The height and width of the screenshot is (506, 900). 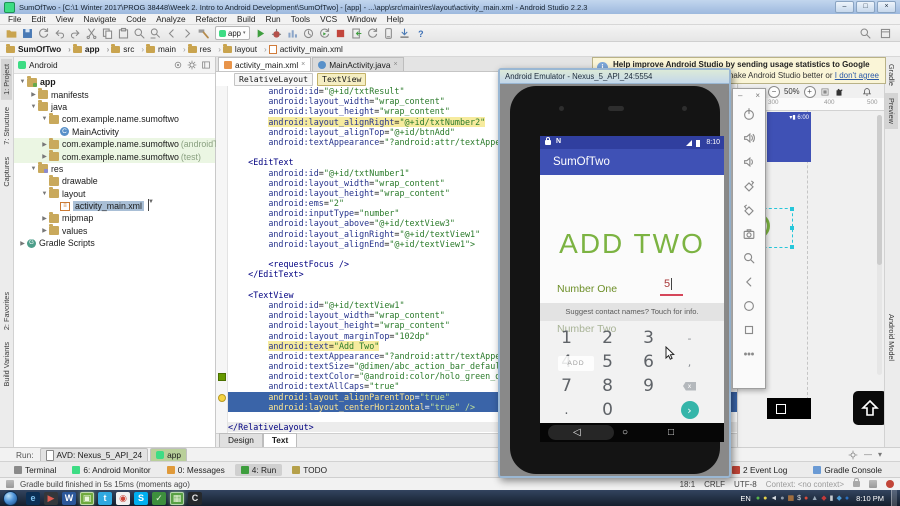 What do you see at coordinates (38, 48) in the screenshot?
I see `breadcrumb-SumOfTwo: SumOfTwo ›` at bounding box center [38, 48].